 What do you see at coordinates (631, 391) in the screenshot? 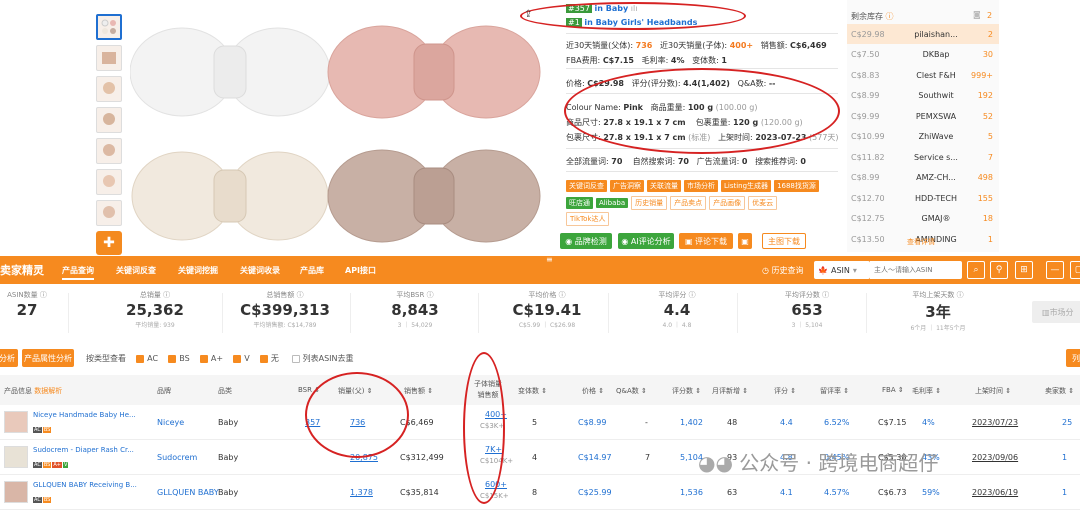
I see `th-qa: Q&A数 ⇕` at bounding box center [631, 391].